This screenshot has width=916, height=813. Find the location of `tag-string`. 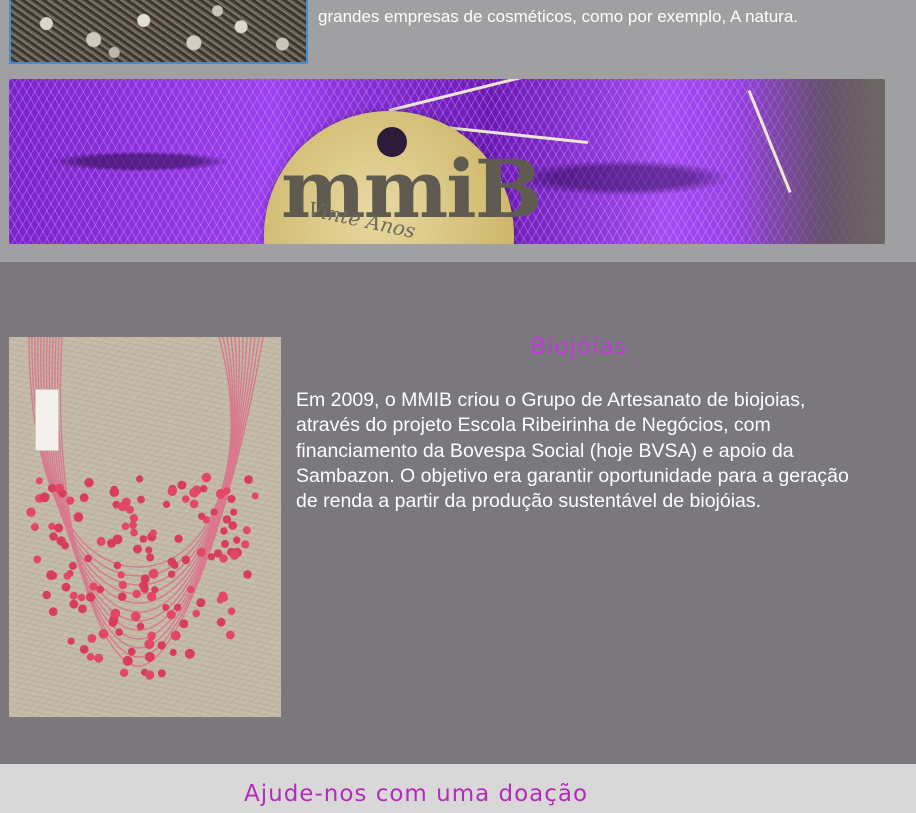

tag-string is located at coordinates (476, 95).